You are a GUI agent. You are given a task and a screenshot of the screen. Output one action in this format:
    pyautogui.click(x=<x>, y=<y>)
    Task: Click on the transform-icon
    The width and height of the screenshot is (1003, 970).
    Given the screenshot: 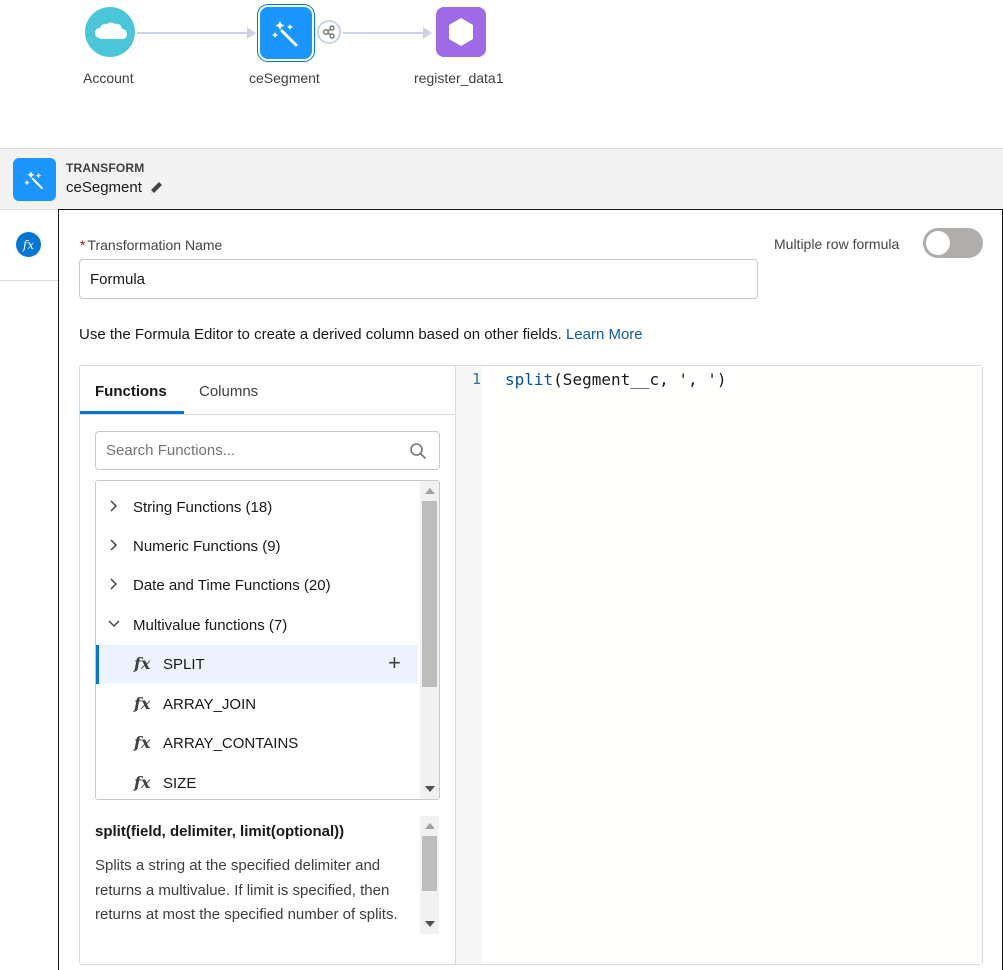 What is the action you would take?
    pyautogui.click(x=34, y=179)
    